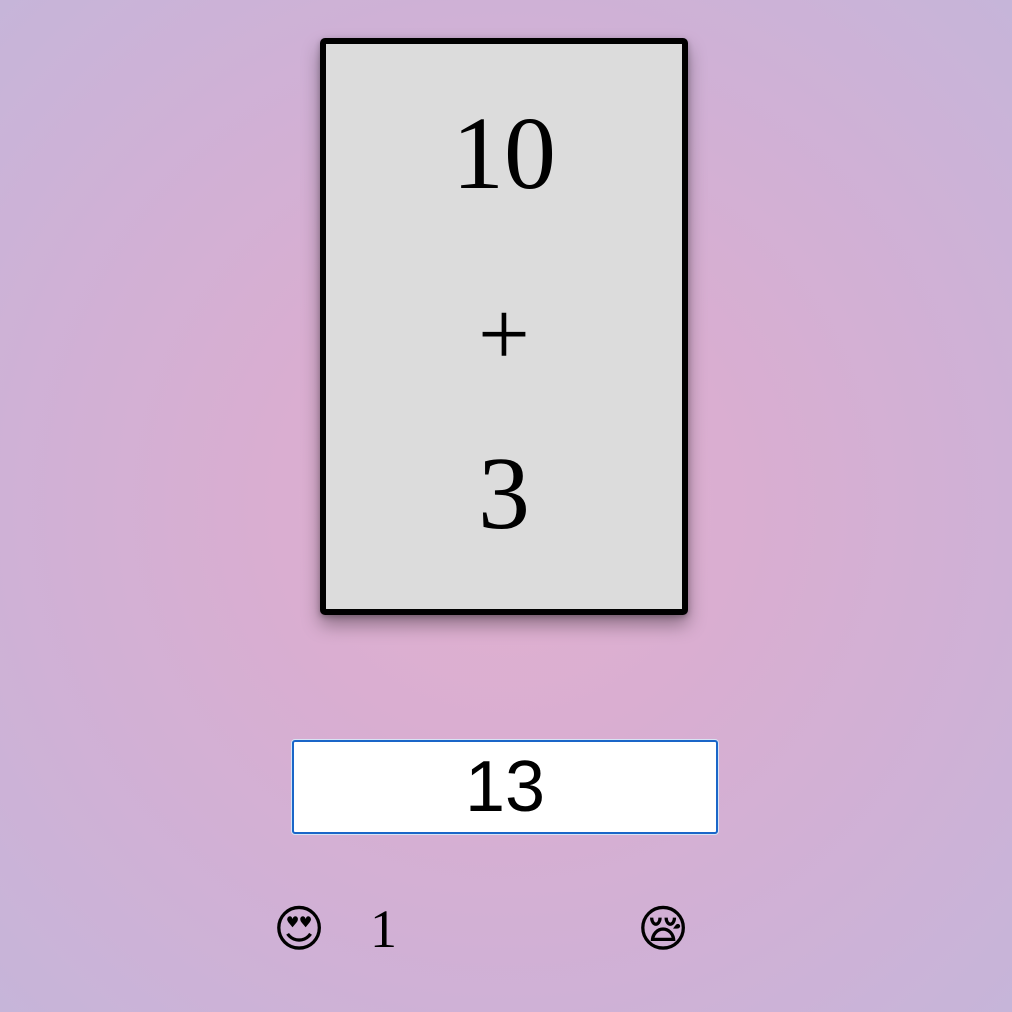  I want to click on answer-field-container, so click(505, 787).